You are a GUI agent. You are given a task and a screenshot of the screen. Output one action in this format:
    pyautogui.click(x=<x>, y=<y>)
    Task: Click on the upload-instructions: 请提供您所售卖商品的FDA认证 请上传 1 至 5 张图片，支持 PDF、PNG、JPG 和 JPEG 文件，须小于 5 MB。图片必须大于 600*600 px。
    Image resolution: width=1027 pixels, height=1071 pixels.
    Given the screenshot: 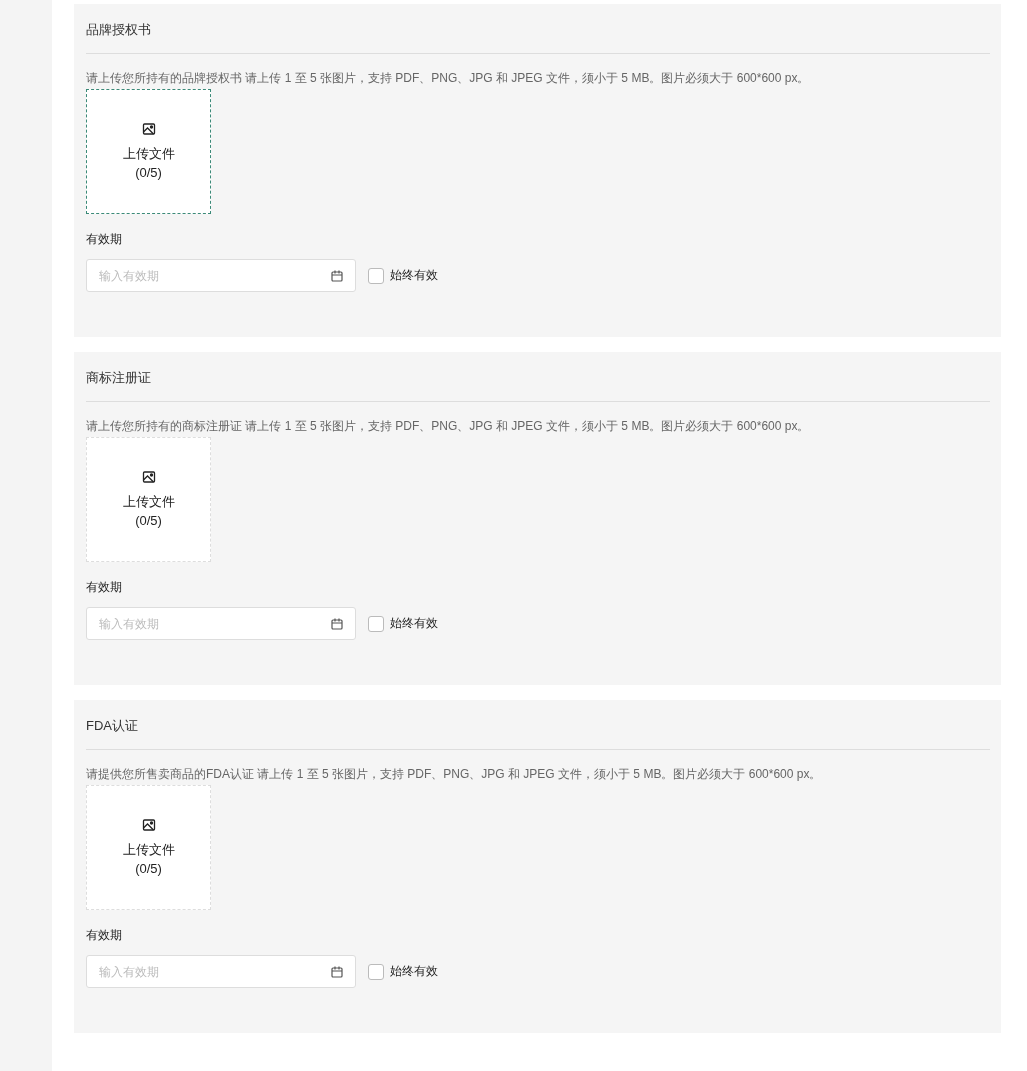 What is the action you would take?
    pyautogui.click(x=454, y=774)
    